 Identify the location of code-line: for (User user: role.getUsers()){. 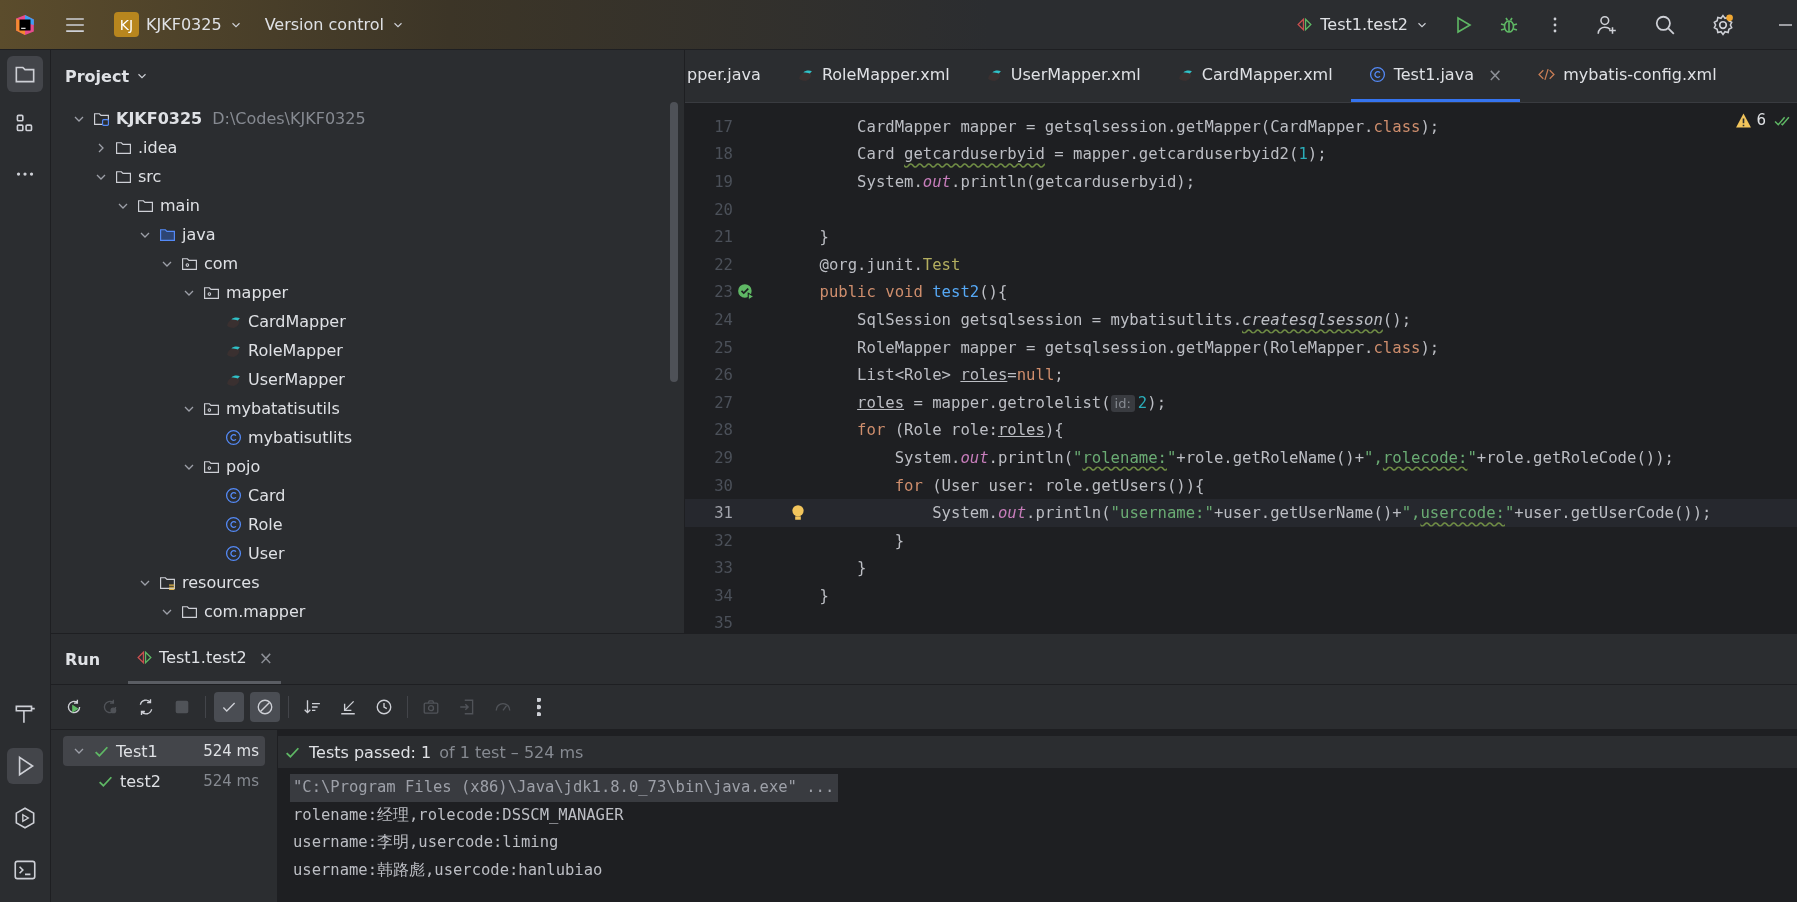
(1049, 485).